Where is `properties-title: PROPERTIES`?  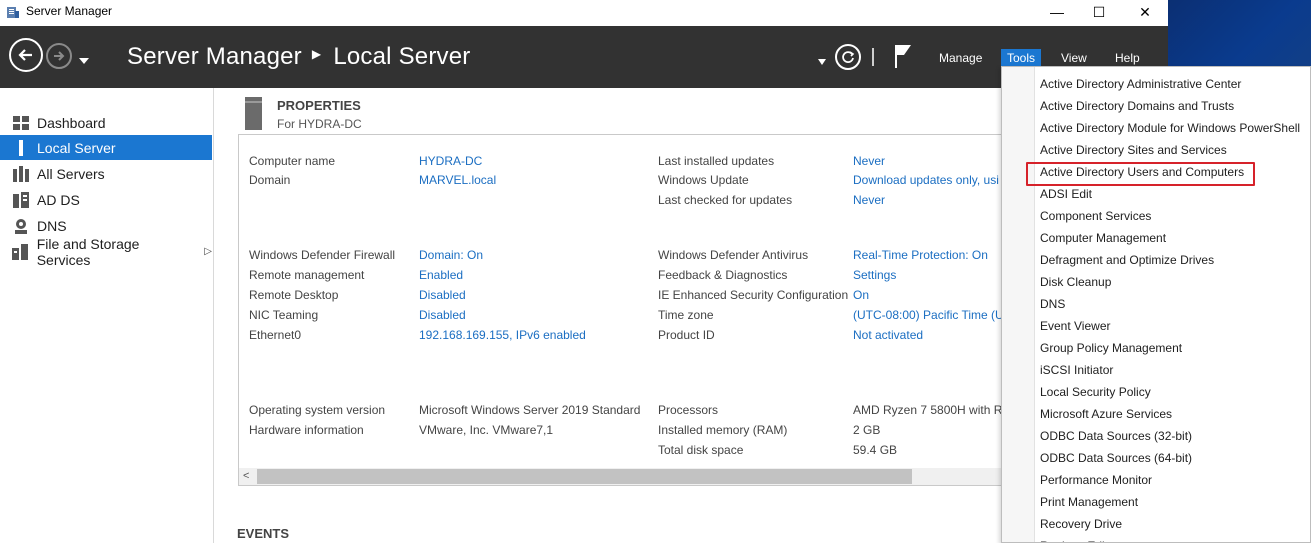 properties-title: PROPERTIES is located at coordinates (319, 105).